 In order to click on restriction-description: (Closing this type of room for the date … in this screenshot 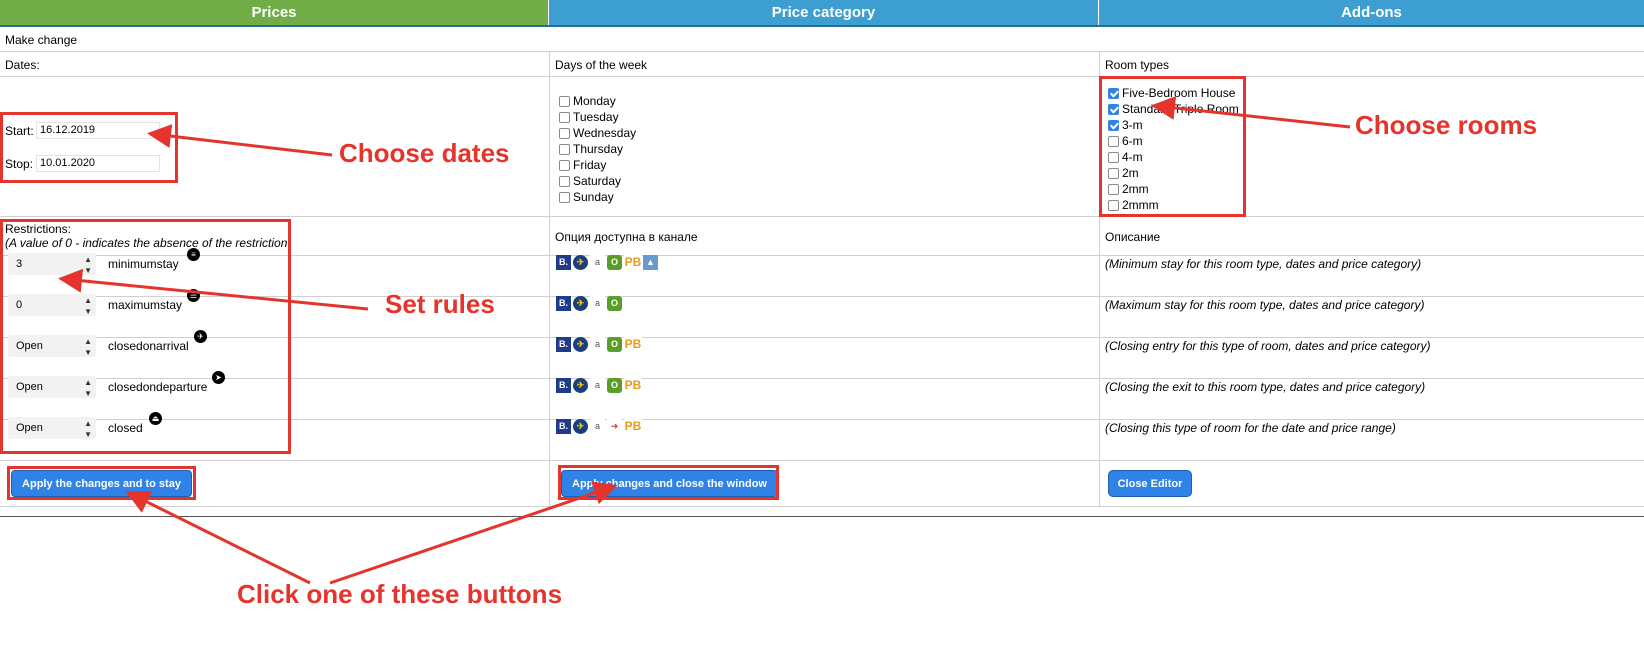, I will do `click(1250, 428)`.